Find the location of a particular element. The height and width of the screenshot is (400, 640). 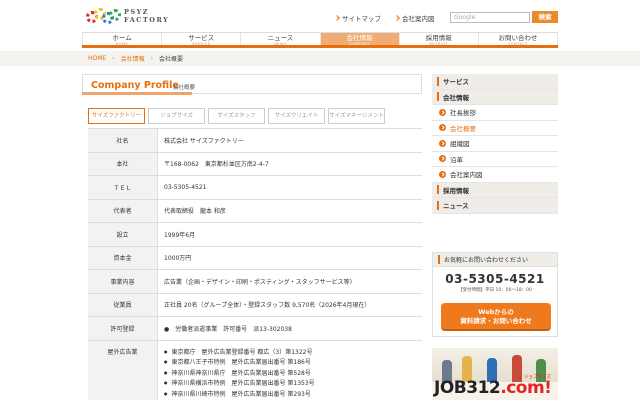

sidebar-item-greeting: 社長挨拶 is located at coordinates (495, 113).